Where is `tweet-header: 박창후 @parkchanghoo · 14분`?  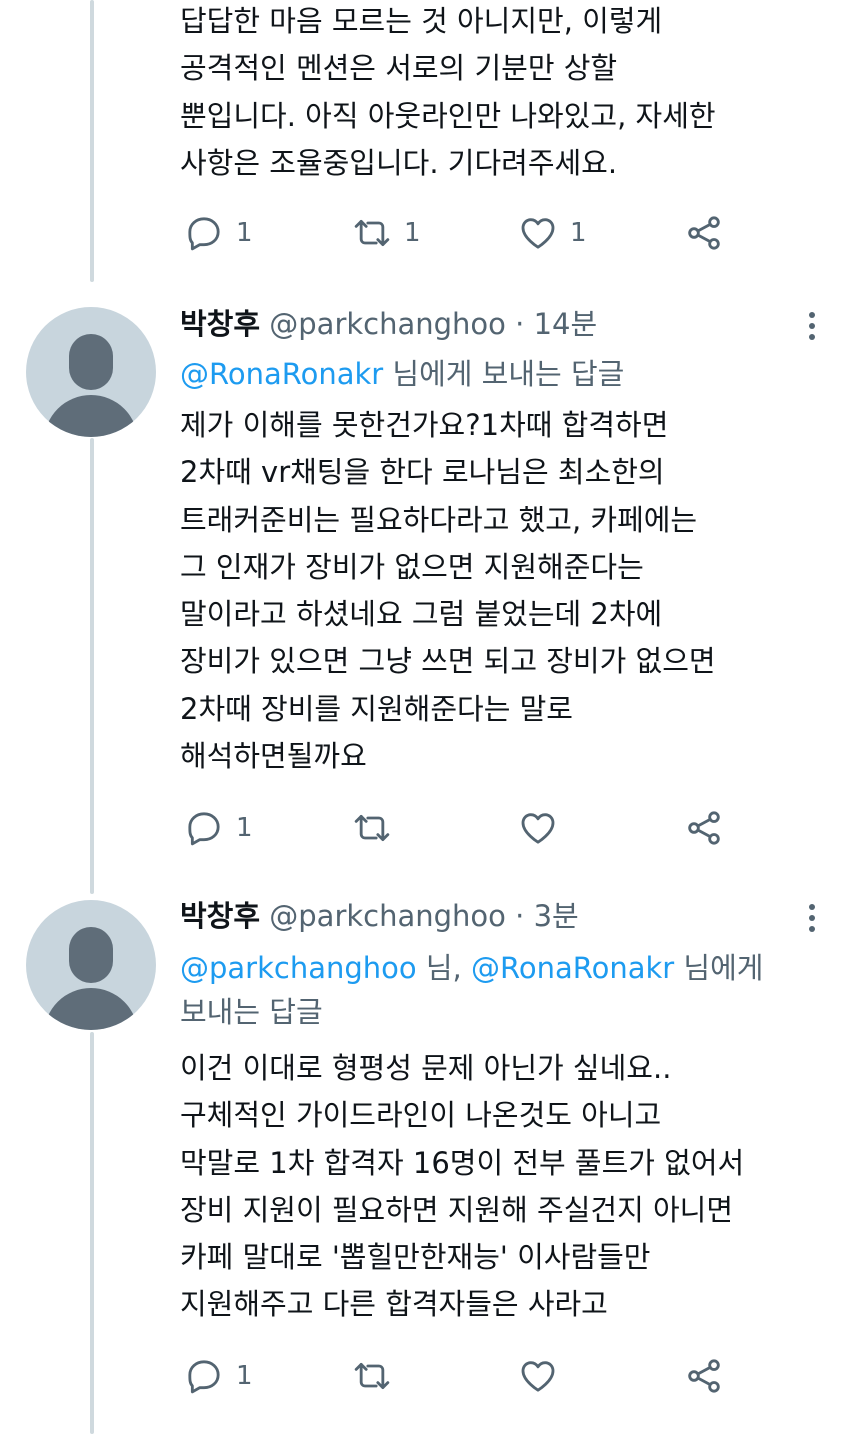
tweet-header: 박창후 @parkchanghoo · 14분 is located at coordinates (388, 324).